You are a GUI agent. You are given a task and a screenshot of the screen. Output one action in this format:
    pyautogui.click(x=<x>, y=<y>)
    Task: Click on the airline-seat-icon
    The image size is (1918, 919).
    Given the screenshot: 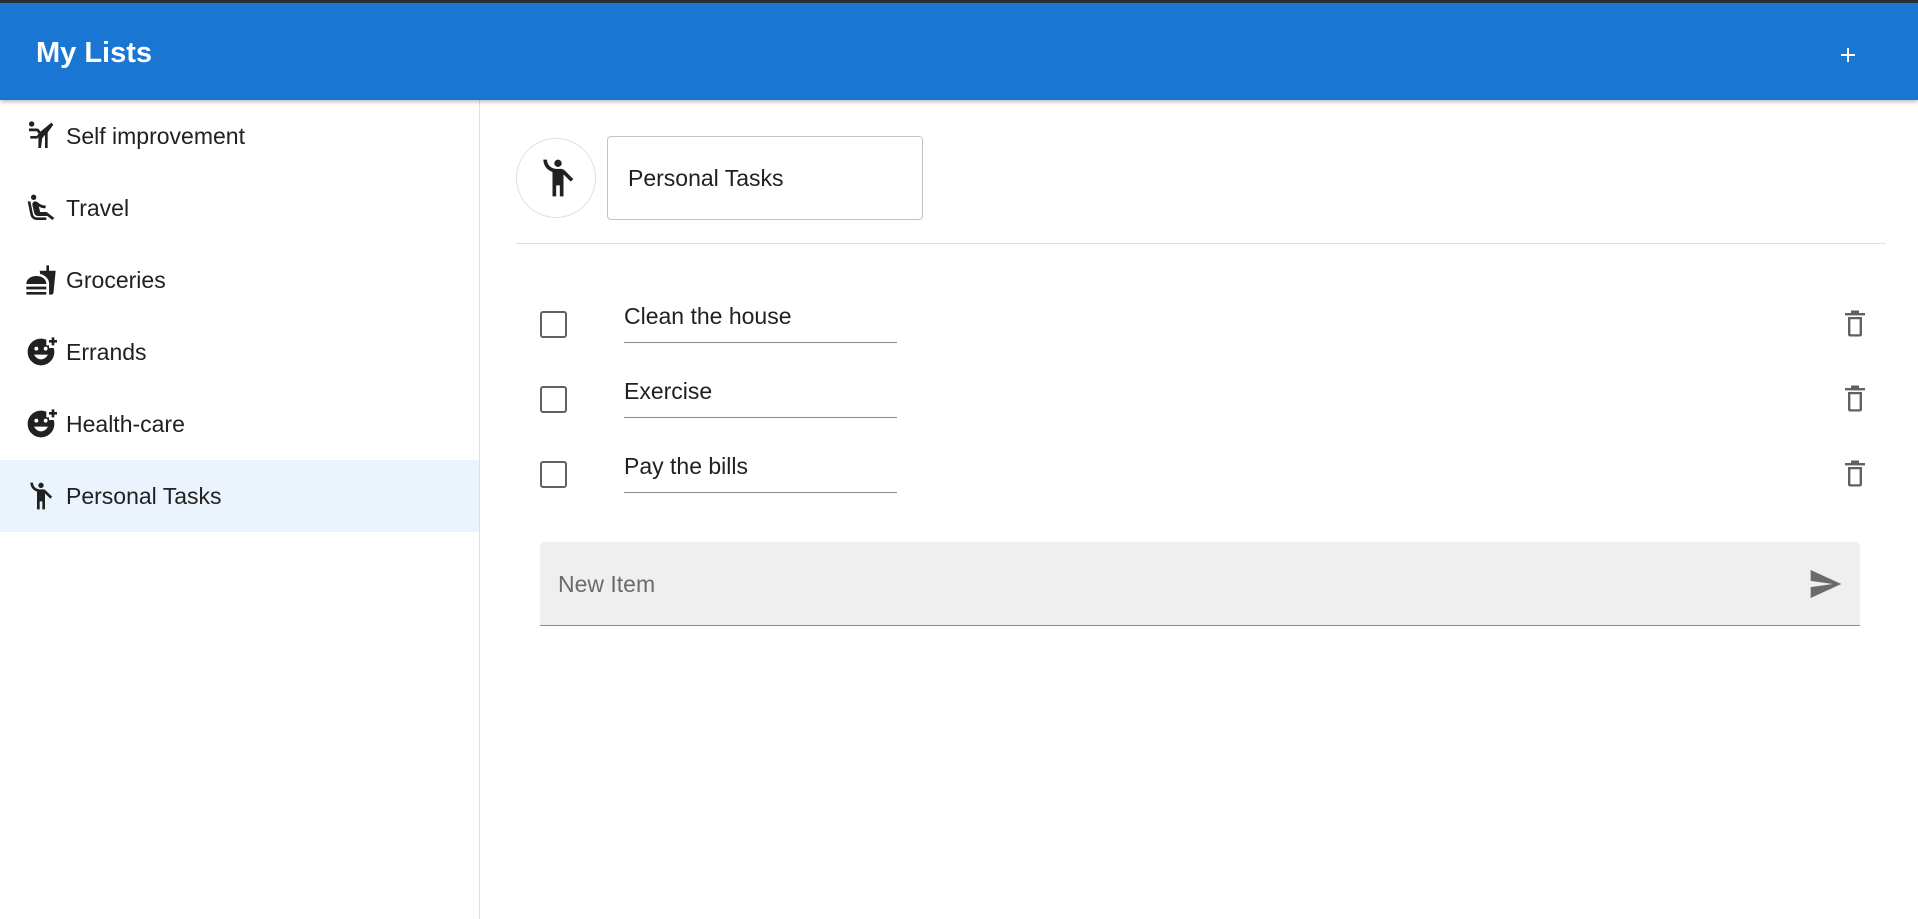 What is the action you would take?
    pyautogui.click(x=41, y=207)
    